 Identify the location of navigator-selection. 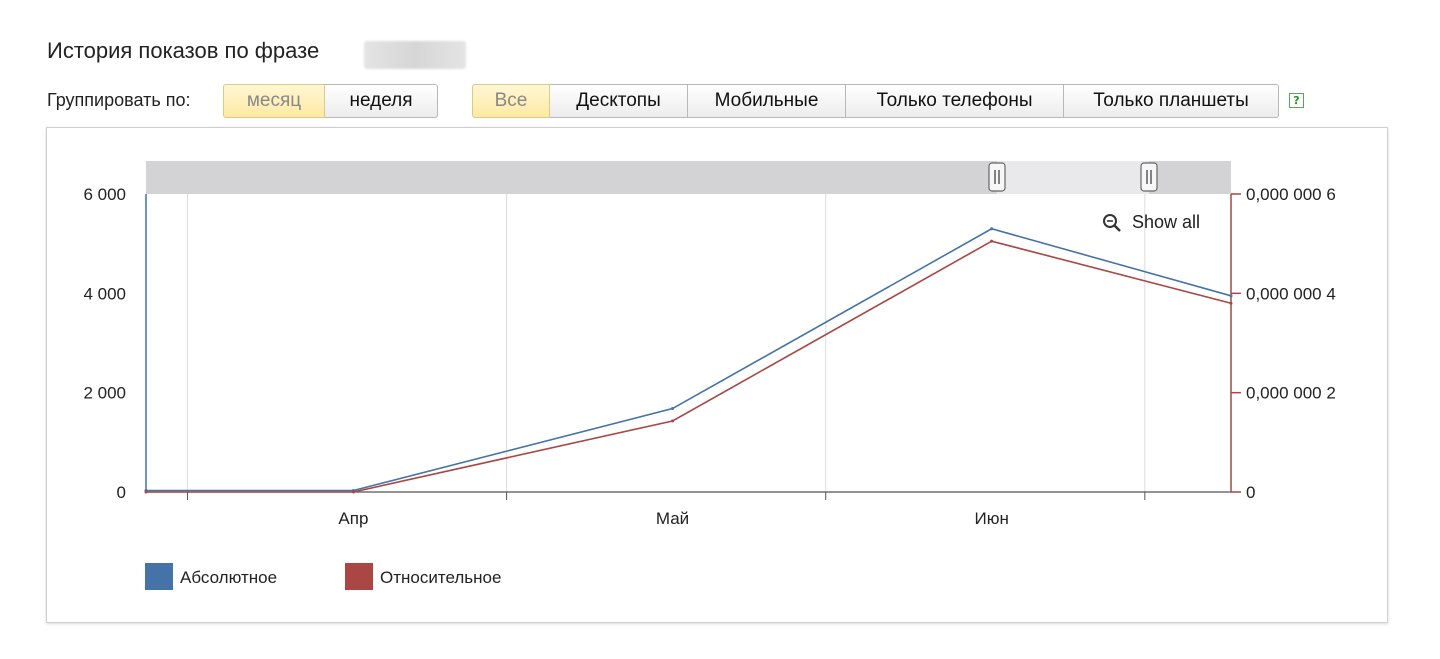
(1073, 177).